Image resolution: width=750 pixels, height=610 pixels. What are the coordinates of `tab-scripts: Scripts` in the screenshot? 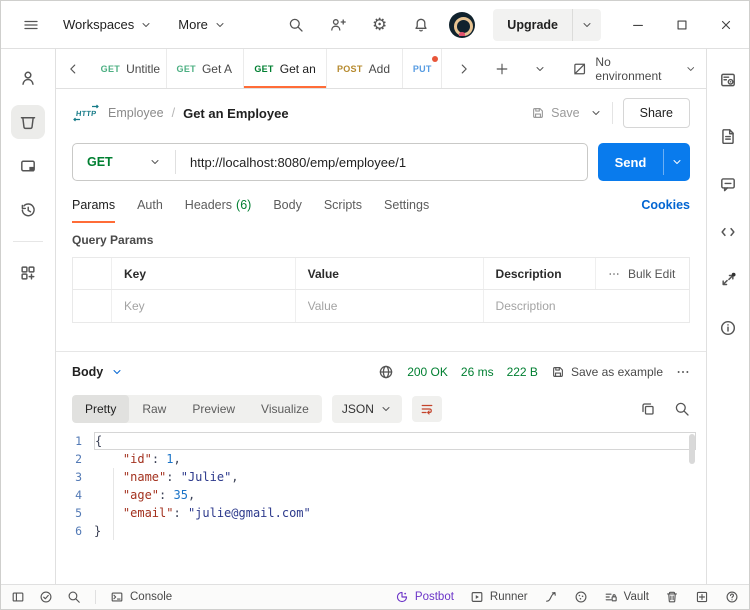 It's located at (343, 205).